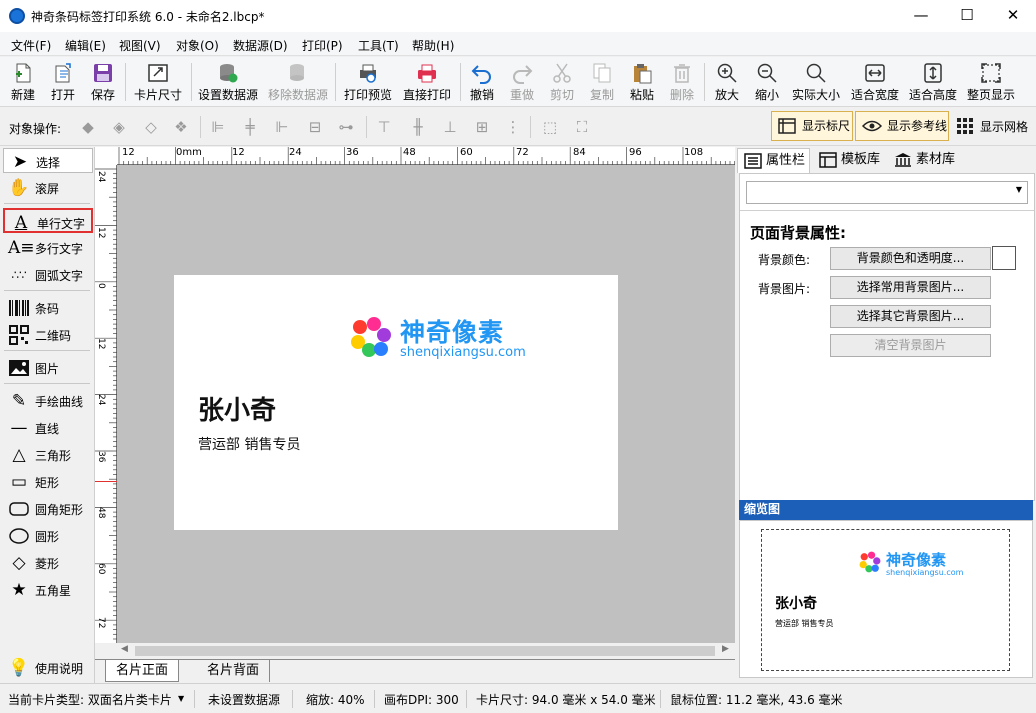 Image resolution: width=1036 pixels, height=713 pixels. What do you see at coordinates (19, 563) in the screenshot?
I see `diamond-icon: ◇` at bounding box center [19, 563].